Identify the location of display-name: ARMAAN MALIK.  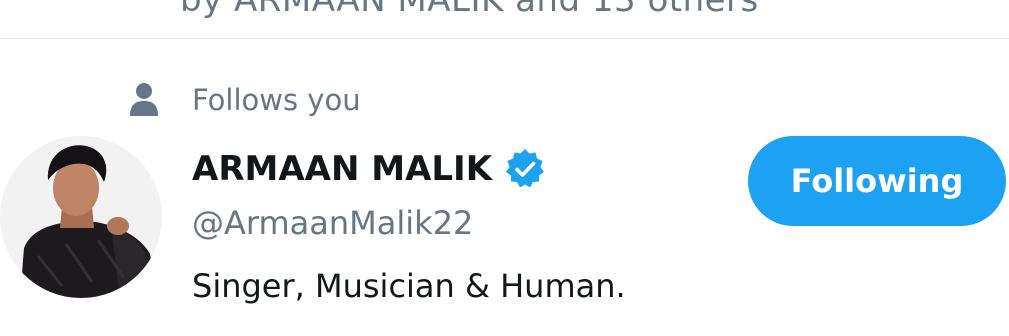
(342, 169).